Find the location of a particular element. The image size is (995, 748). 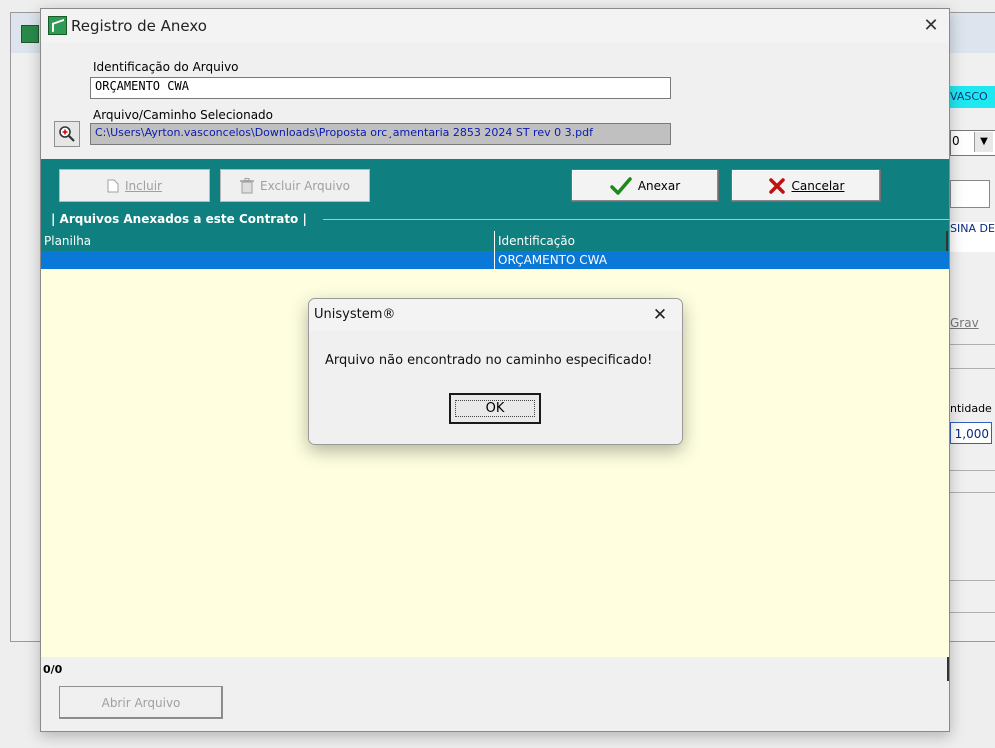

message-box-titlebar: Unisystem® ✕ is located at coordinates (495, 315).